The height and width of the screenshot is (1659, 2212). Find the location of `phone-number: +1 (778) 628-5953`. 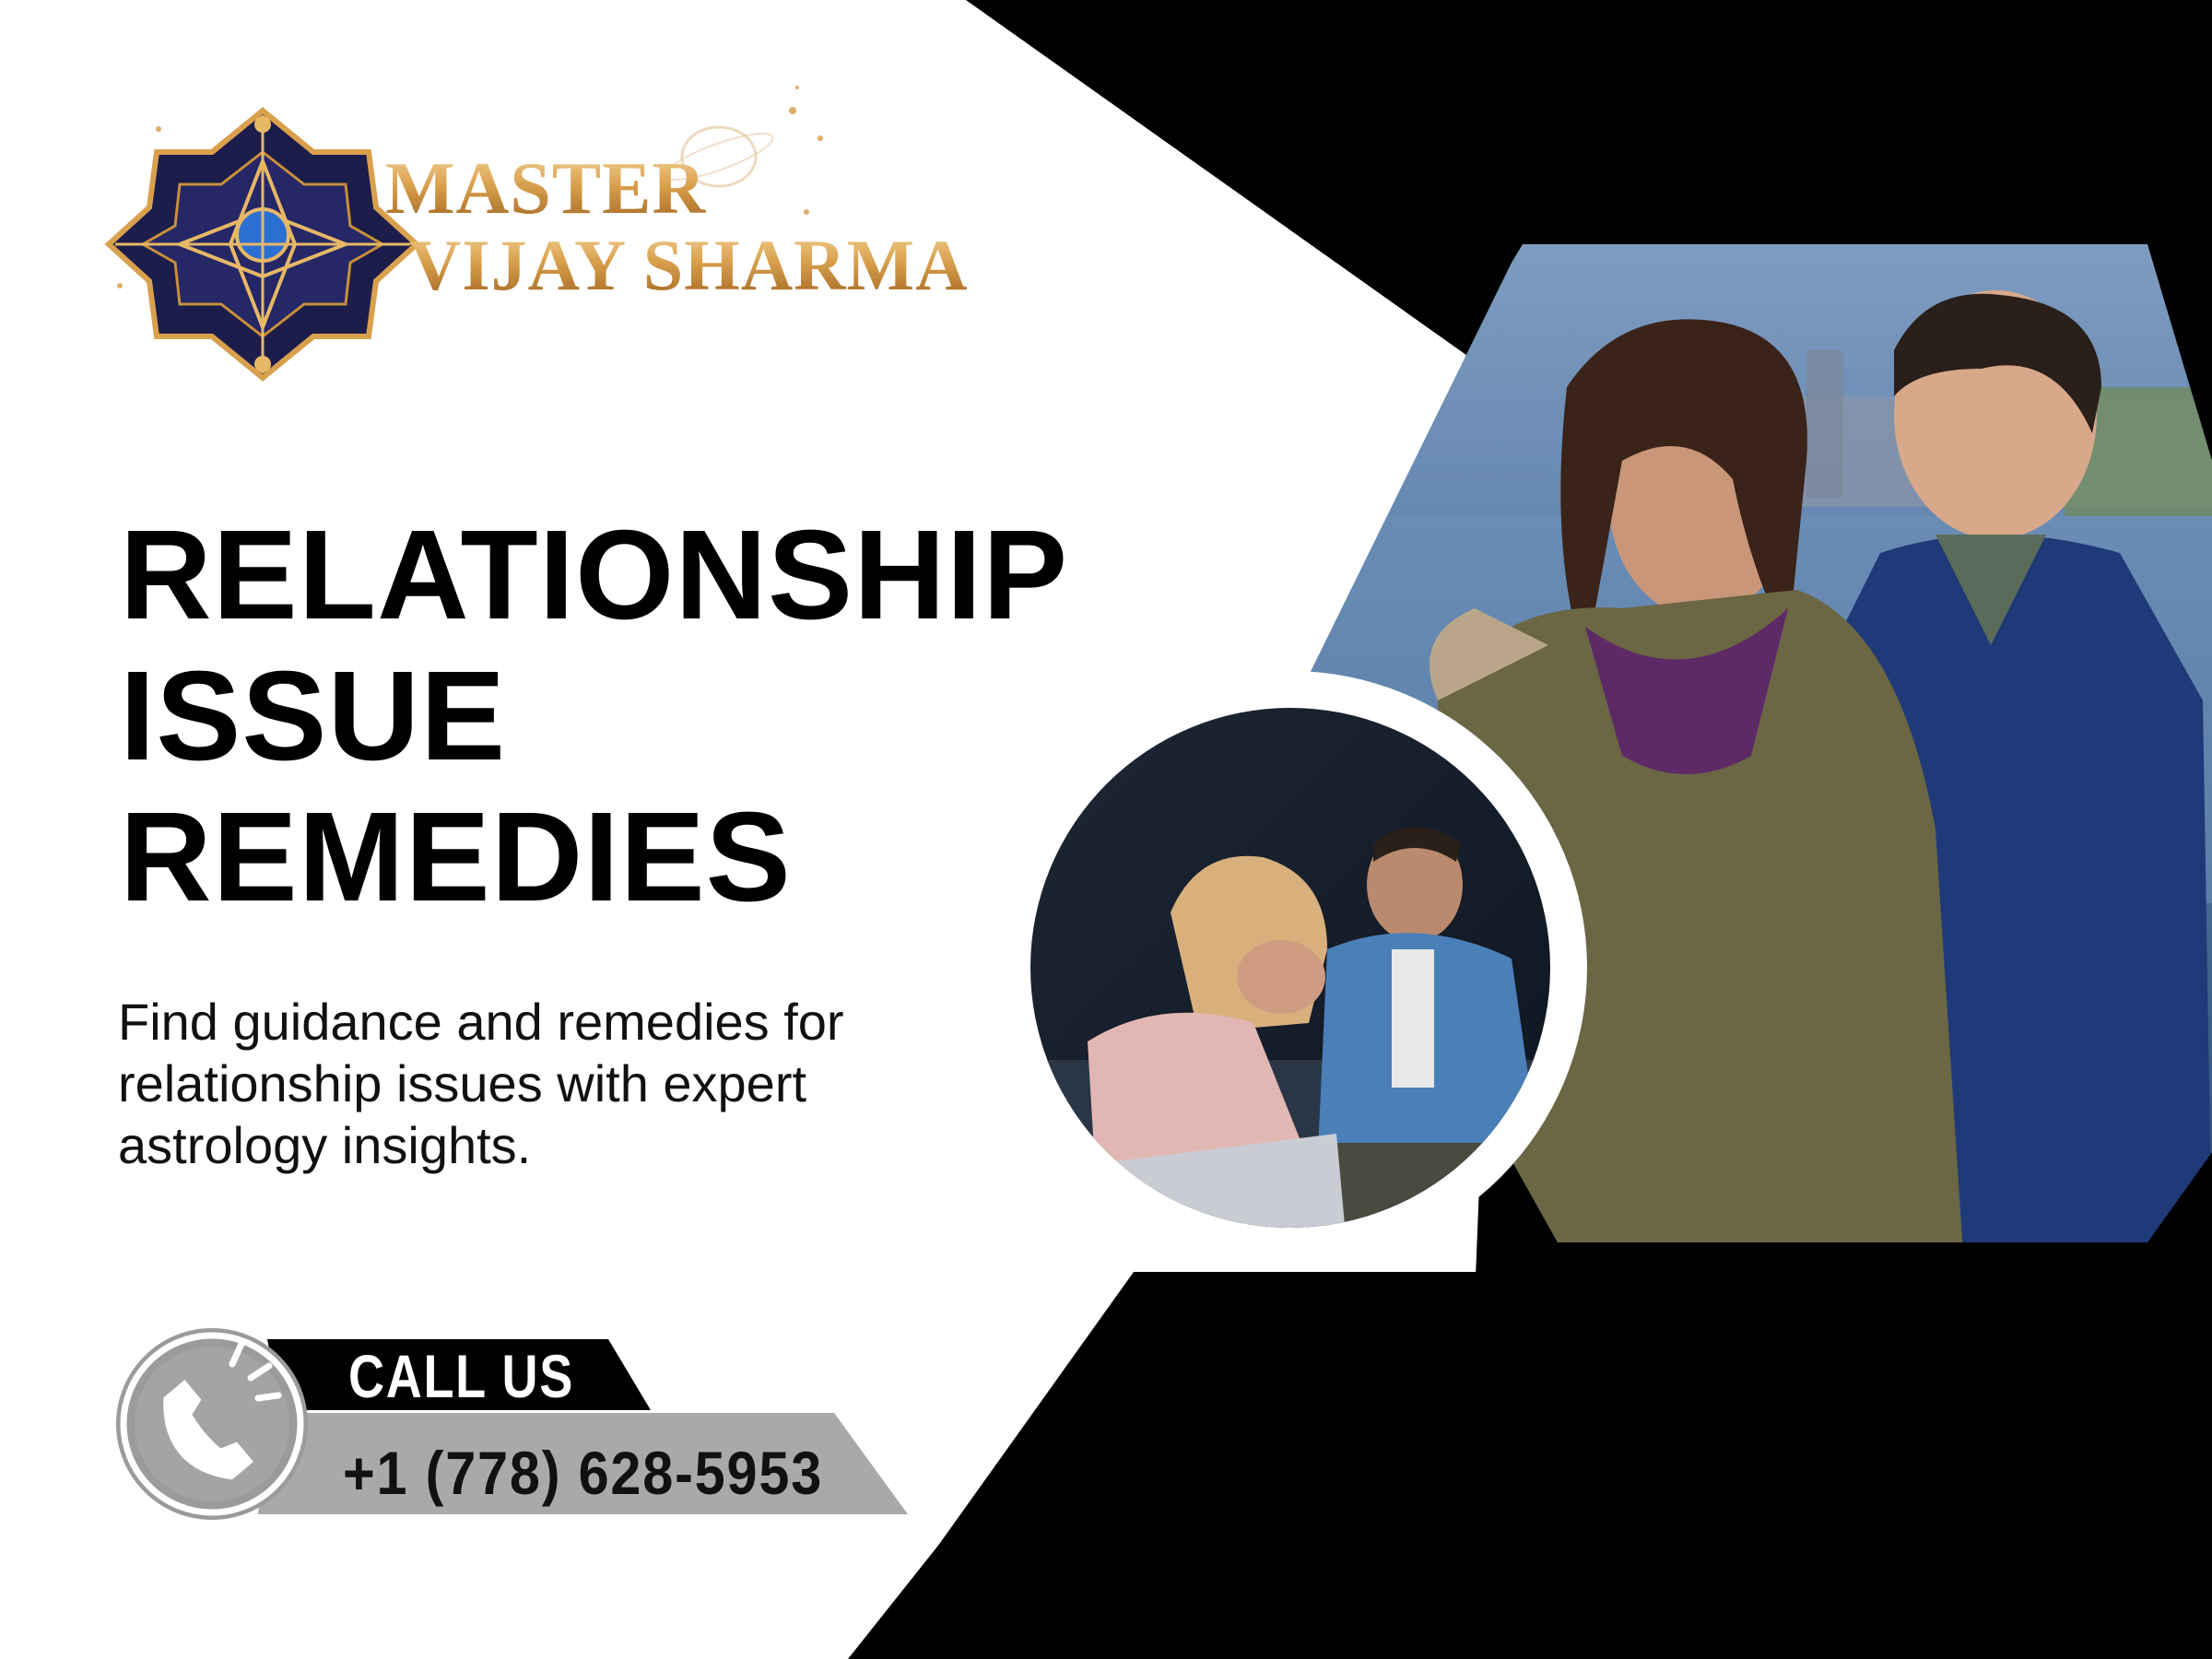

phone-number: +1 (778) 628-5953 is located at coordinates (583, 1473).